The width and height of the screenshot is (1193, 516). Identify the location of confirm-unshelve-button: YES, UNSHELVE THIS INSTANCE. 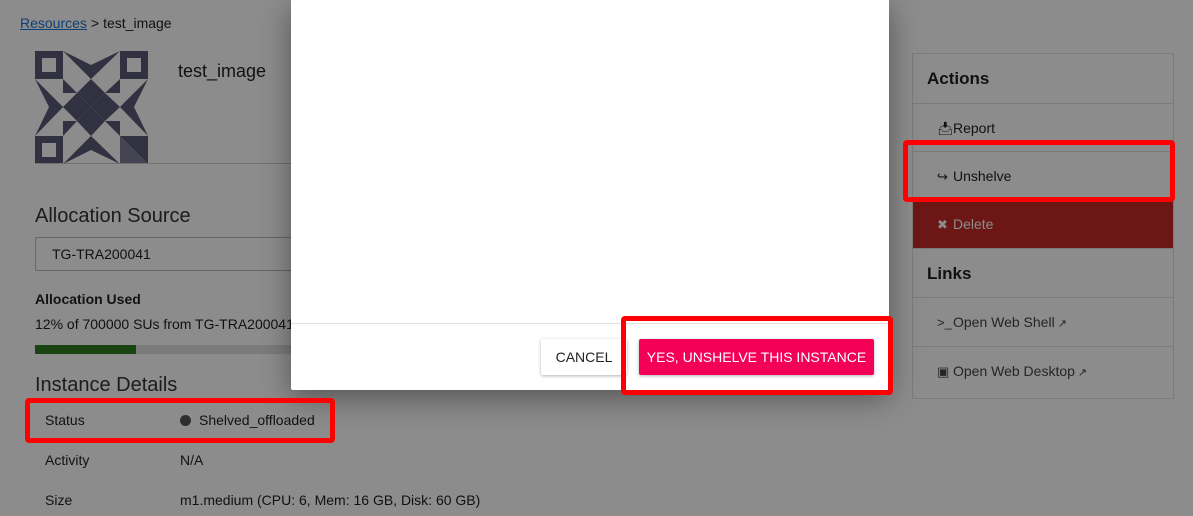
(756, 357).